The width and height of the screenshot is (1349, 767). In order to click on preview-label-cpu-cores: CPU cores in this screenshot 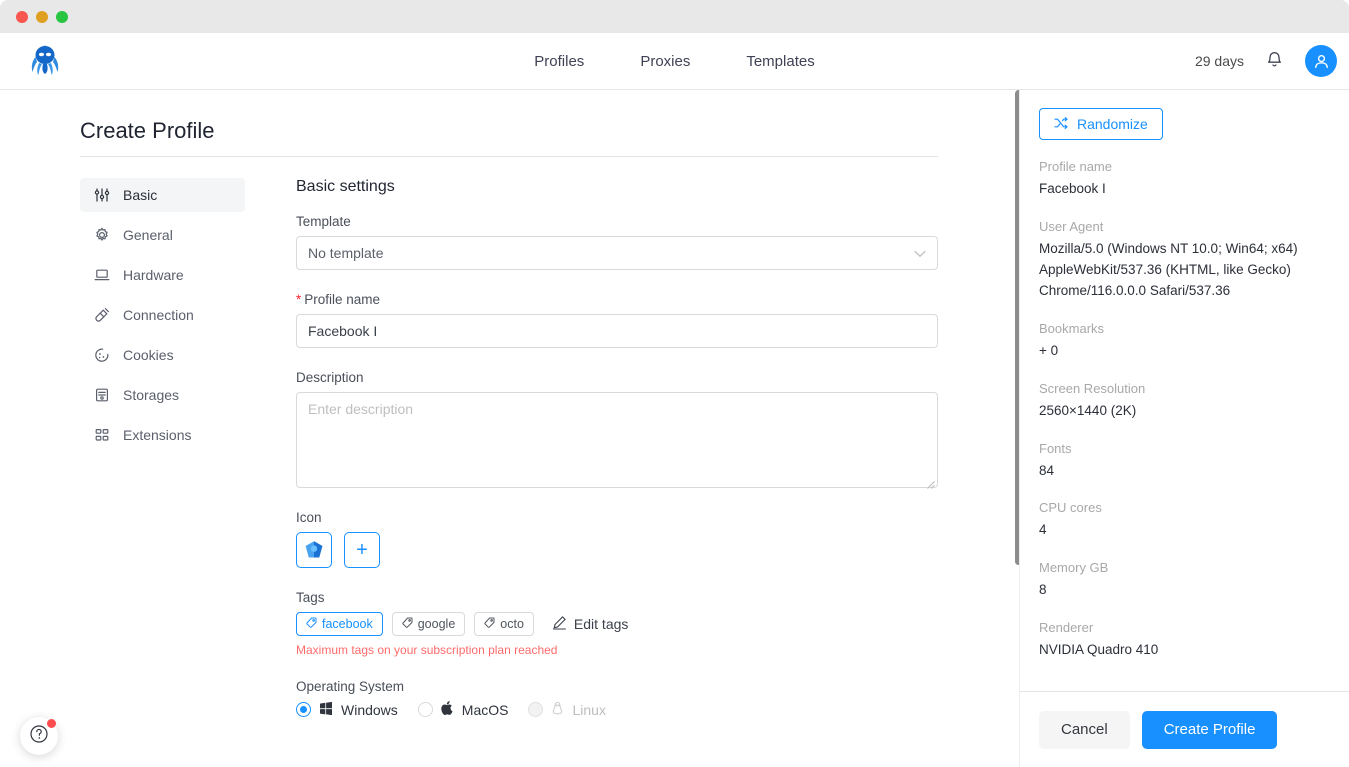, I will do `click(1070, 508)`.